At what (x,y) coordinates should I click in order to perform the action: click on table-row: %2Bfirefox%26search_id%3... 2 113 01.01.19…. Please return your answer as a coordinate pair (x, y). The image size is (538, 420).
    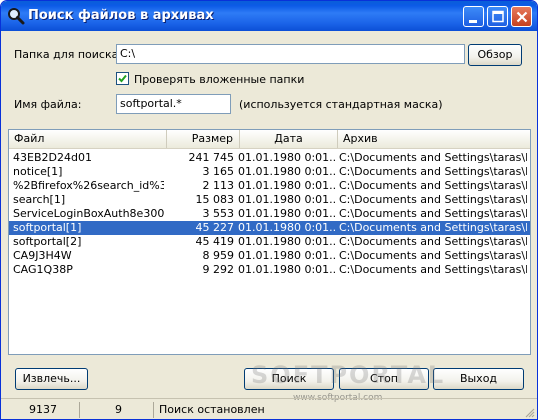
    Looking at the image, I should click on (269, 186).